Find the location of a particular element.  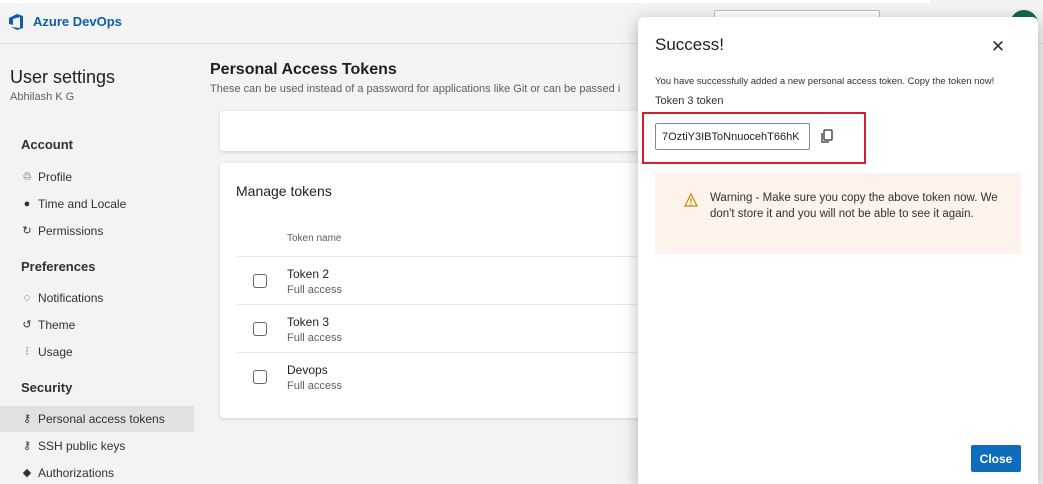

table-row: Devops Full access is located at coordinates (448, 376).